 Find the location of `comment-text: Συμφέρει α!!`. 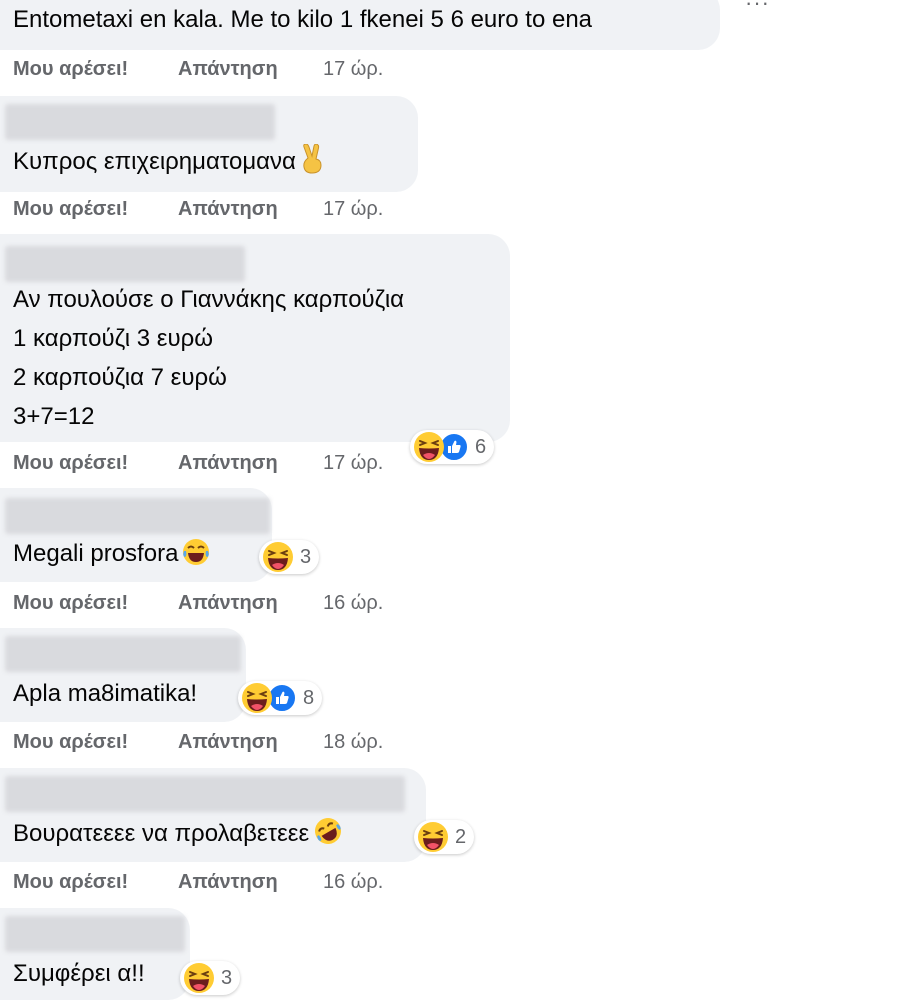

comment-text: Συμφέρει α!! is located at coordinates (79, 973).